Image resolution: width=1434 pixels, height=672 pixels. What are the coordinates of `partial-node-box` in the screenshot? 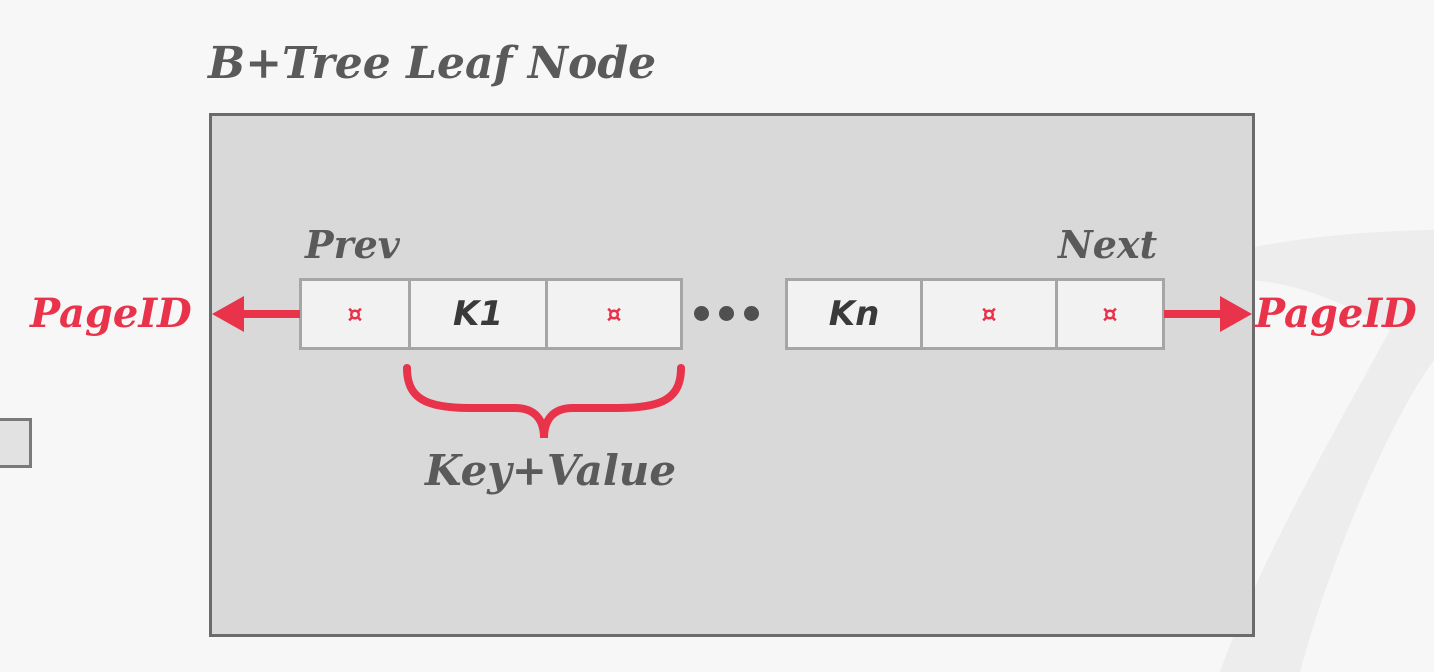 It's located at (16, 443).